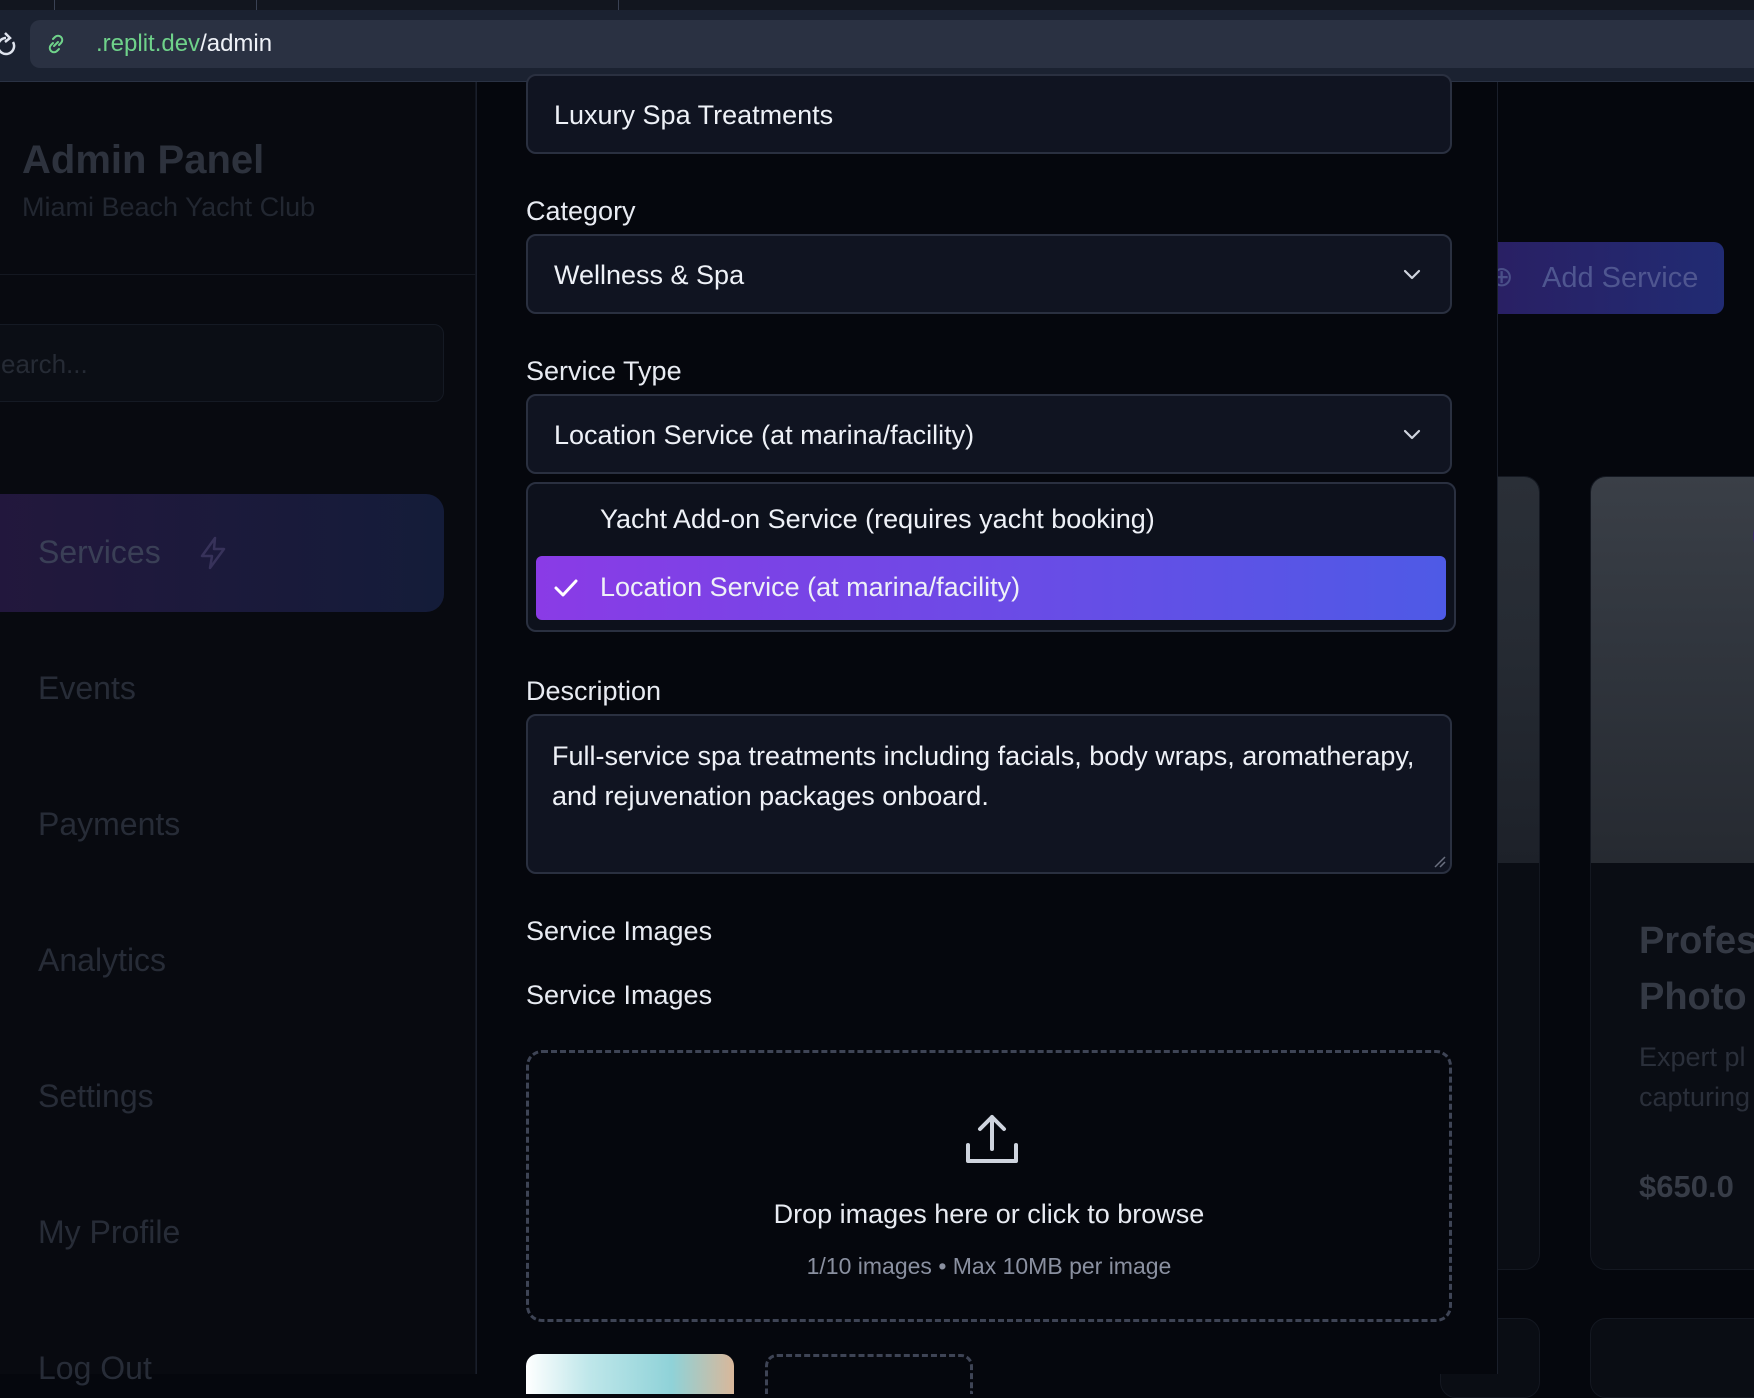  I want to click on lightning-icon, so click(213, 553).